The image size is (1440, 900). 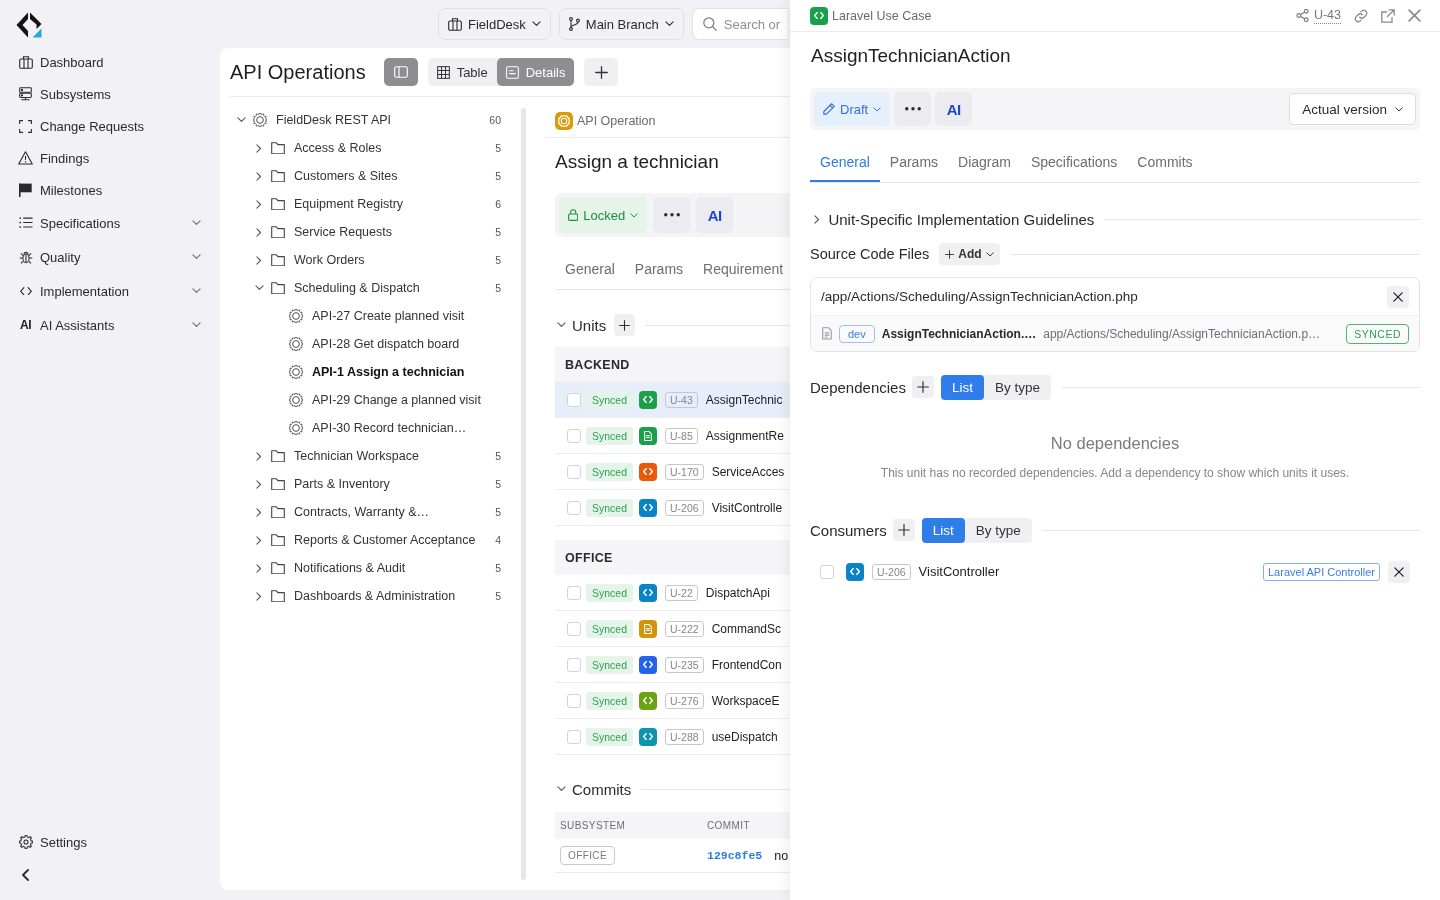 What do you see at coordinates (911, 56) in the screenshot?
I see `item-title: AssignTechnicianAction` at bounding box center [911, 56].